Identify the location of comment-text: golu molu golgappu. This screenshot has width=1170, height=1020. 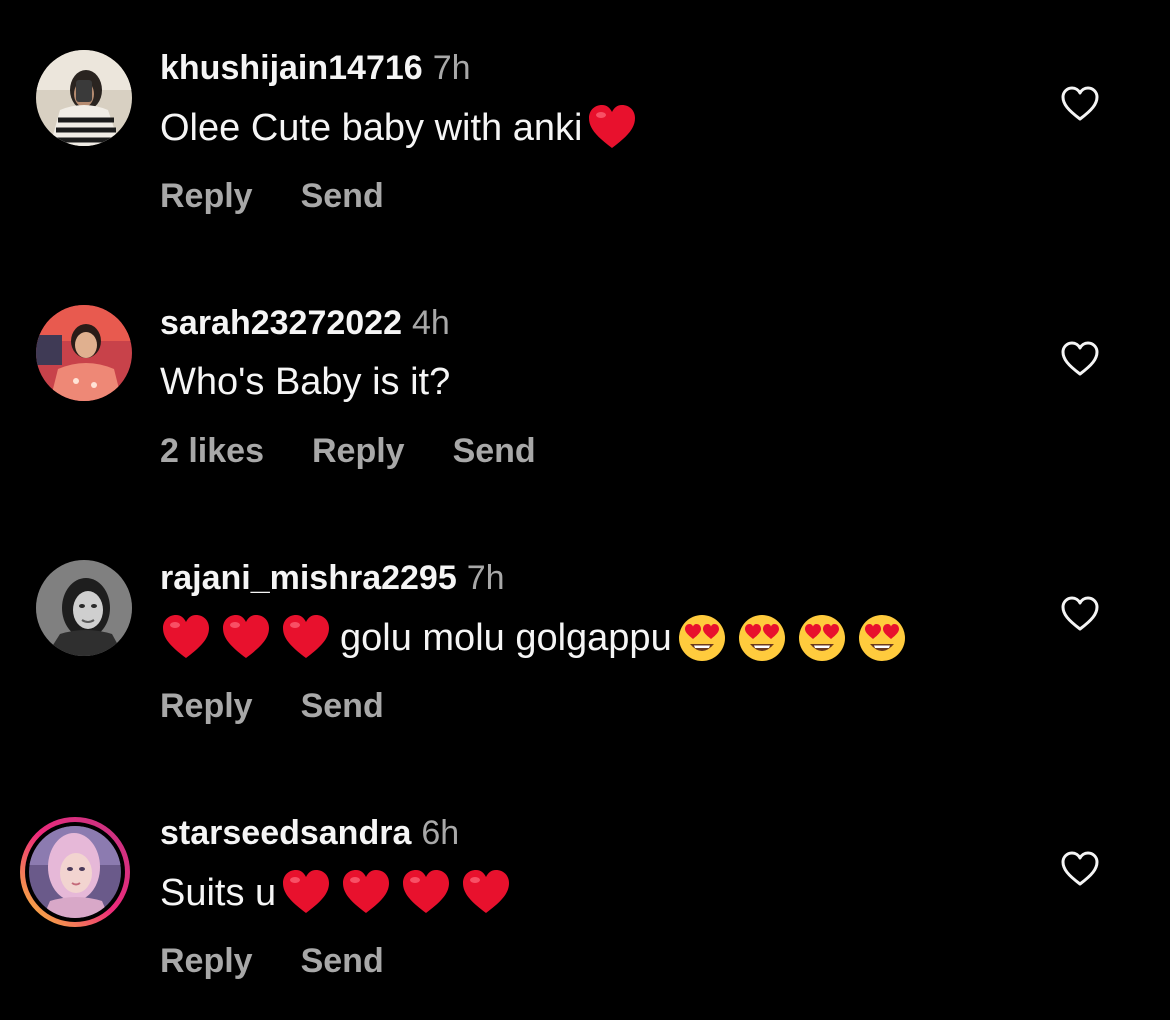
(538, 638).